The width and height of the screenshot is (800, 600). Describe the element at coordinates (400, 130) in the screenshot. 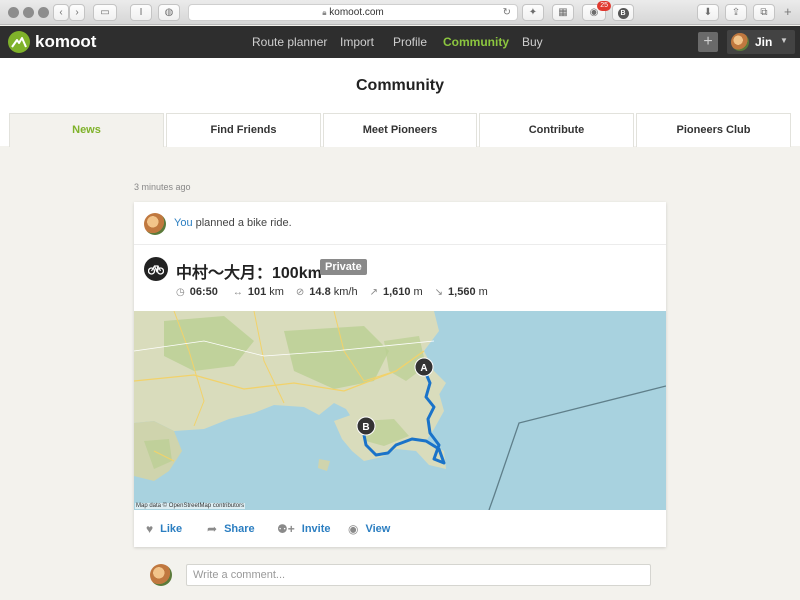

I see `tab-meet-pioneers: Meet Pioneers` at that location.